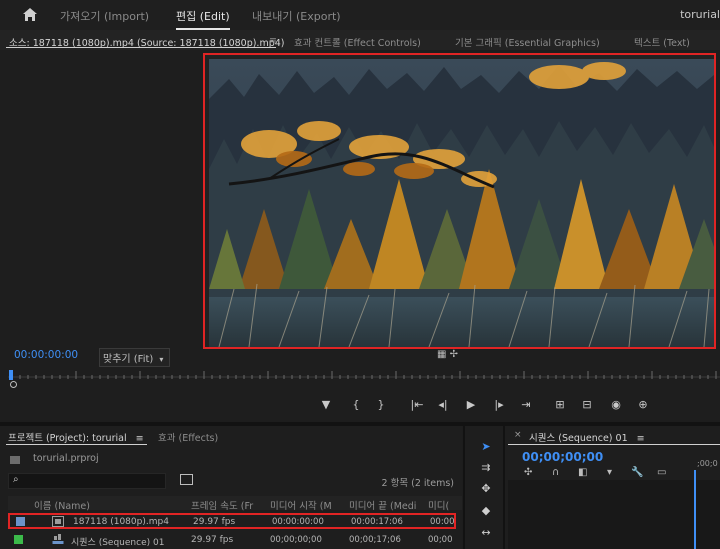 This screenshot has height=549, width=720. I want to click on item-name: 시퀀스 (Sequence) 01, so click(118, 543).